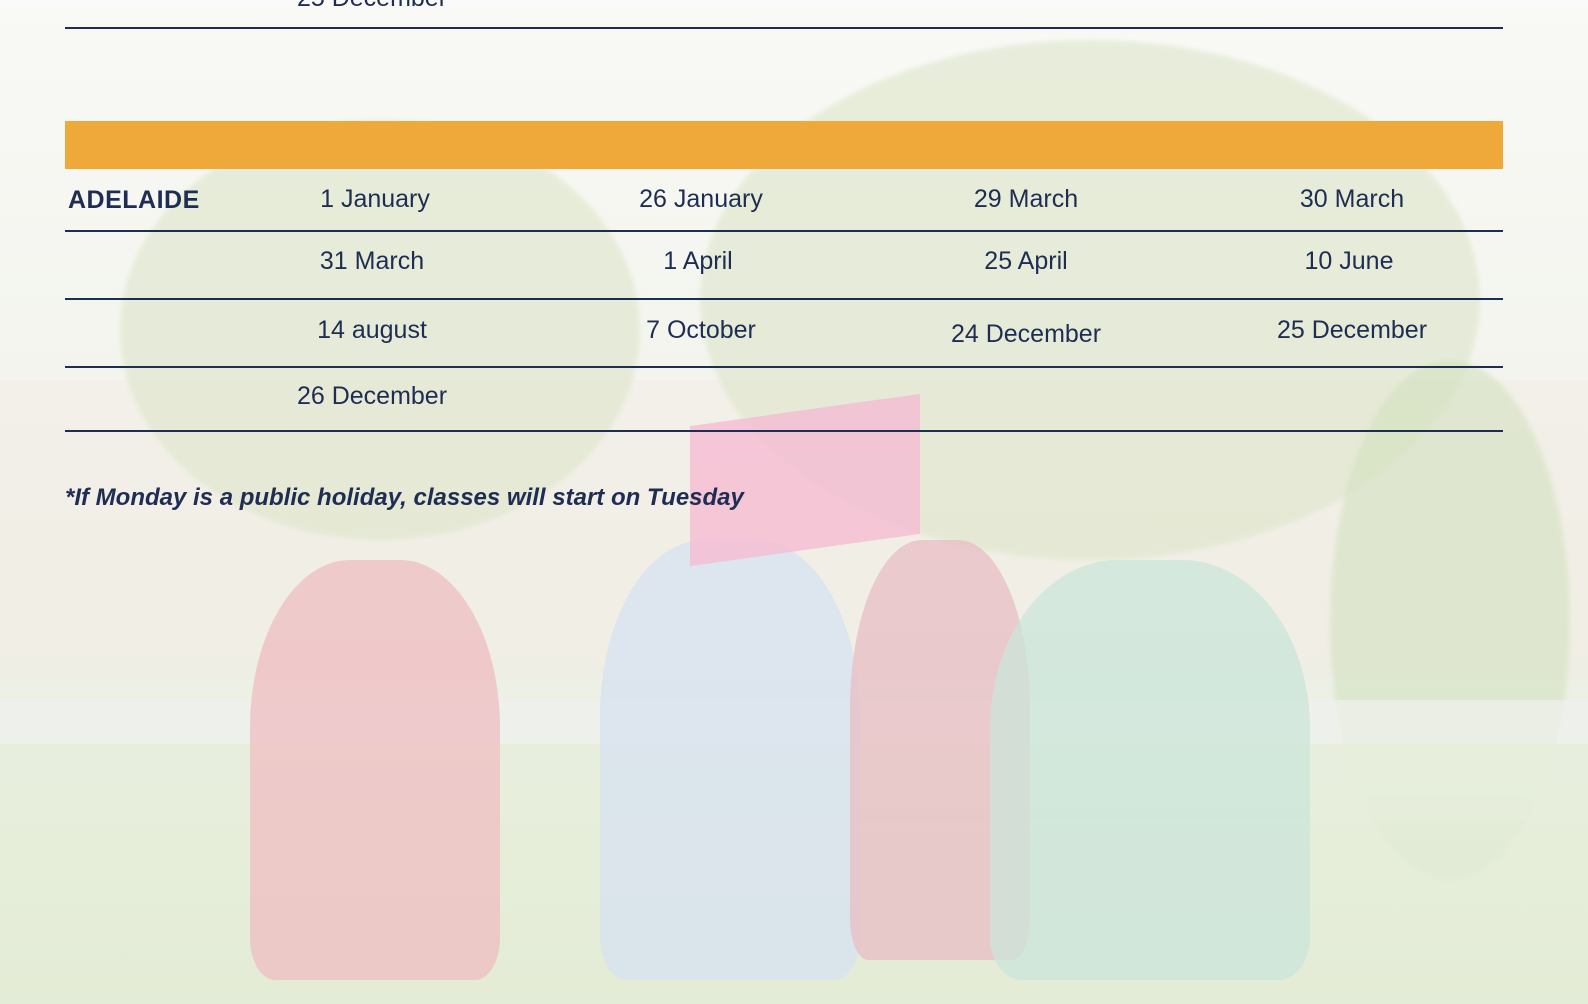  Describe the element at coordinates (372, 261) in the screenshot. I see `table-cell: 31 March` at that location.